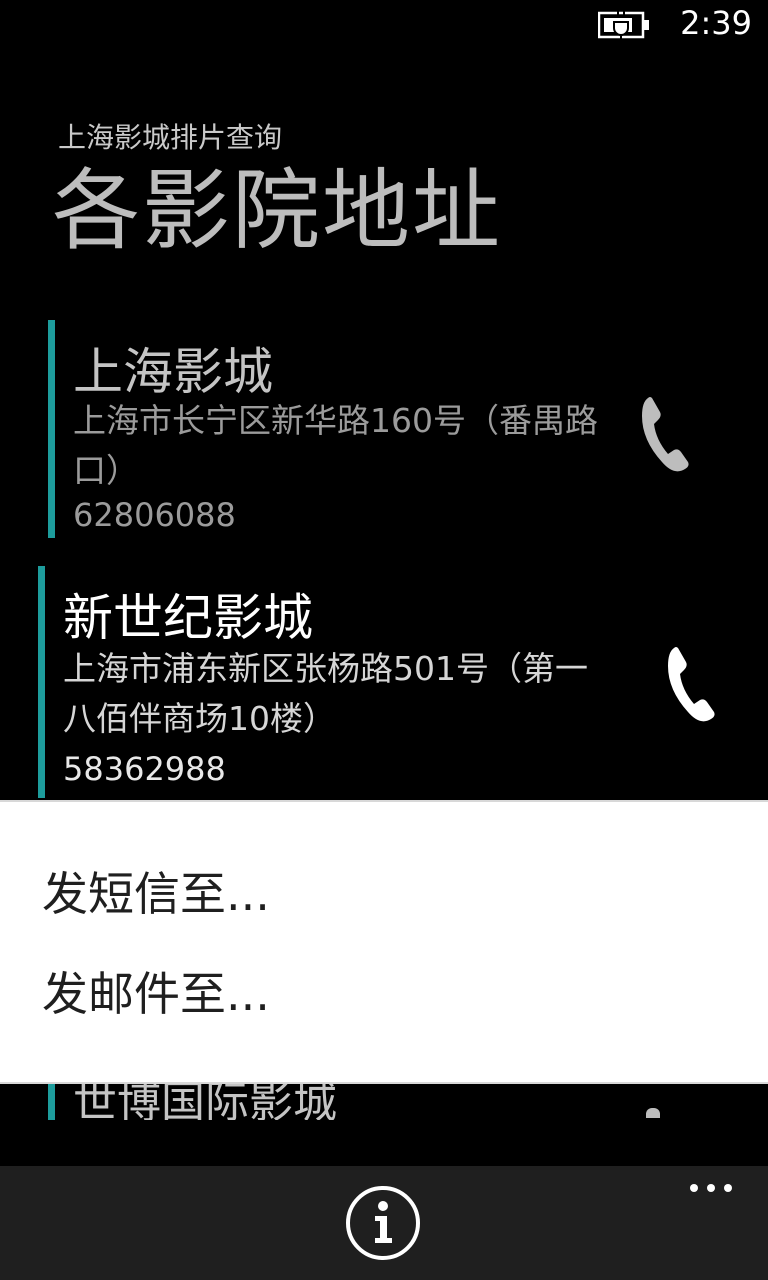 The height and width of the screenshot is (1280, 768). What do you see at coordinates (173, 372) in the screenshot?
I see `cinema-name: 上海影城` at bounding box center [173, 372].